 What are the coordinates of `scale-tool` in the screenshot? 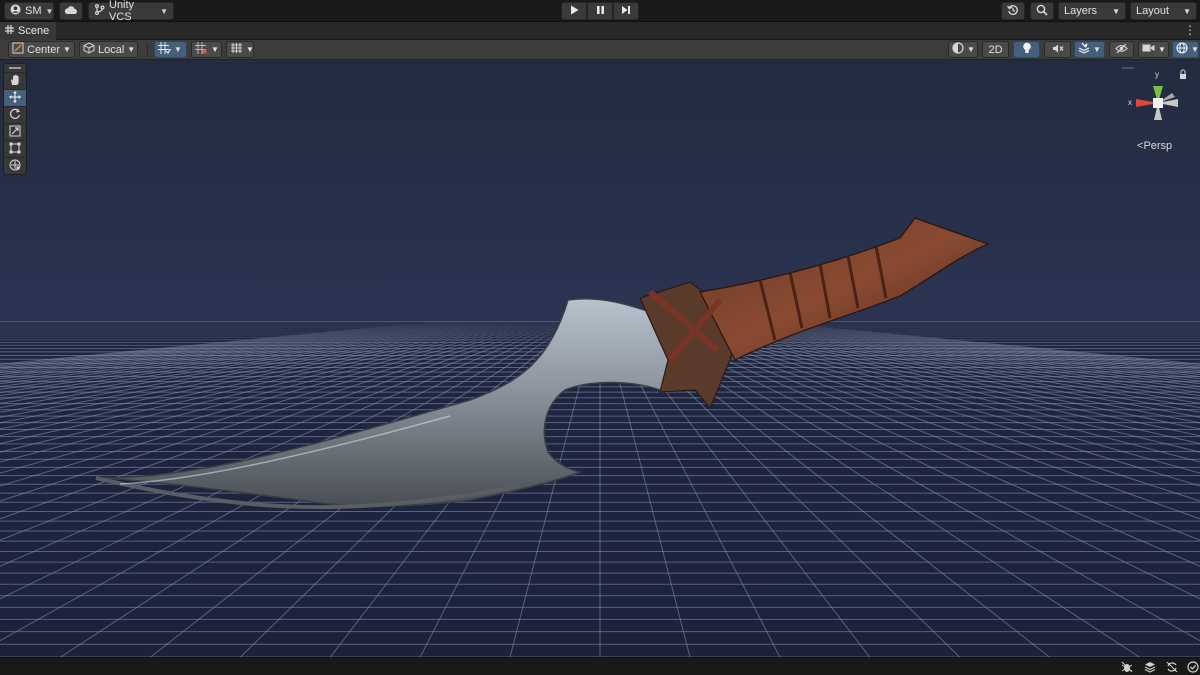 It's located at (15, 131).